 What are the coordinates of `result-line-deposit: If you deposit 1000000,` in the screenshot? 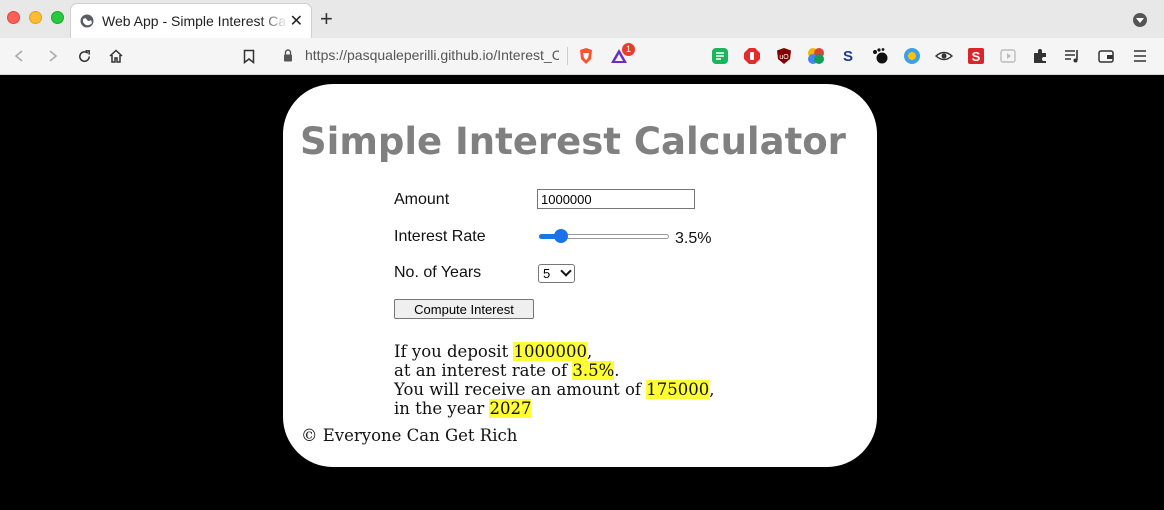 It's located at (493, 351).